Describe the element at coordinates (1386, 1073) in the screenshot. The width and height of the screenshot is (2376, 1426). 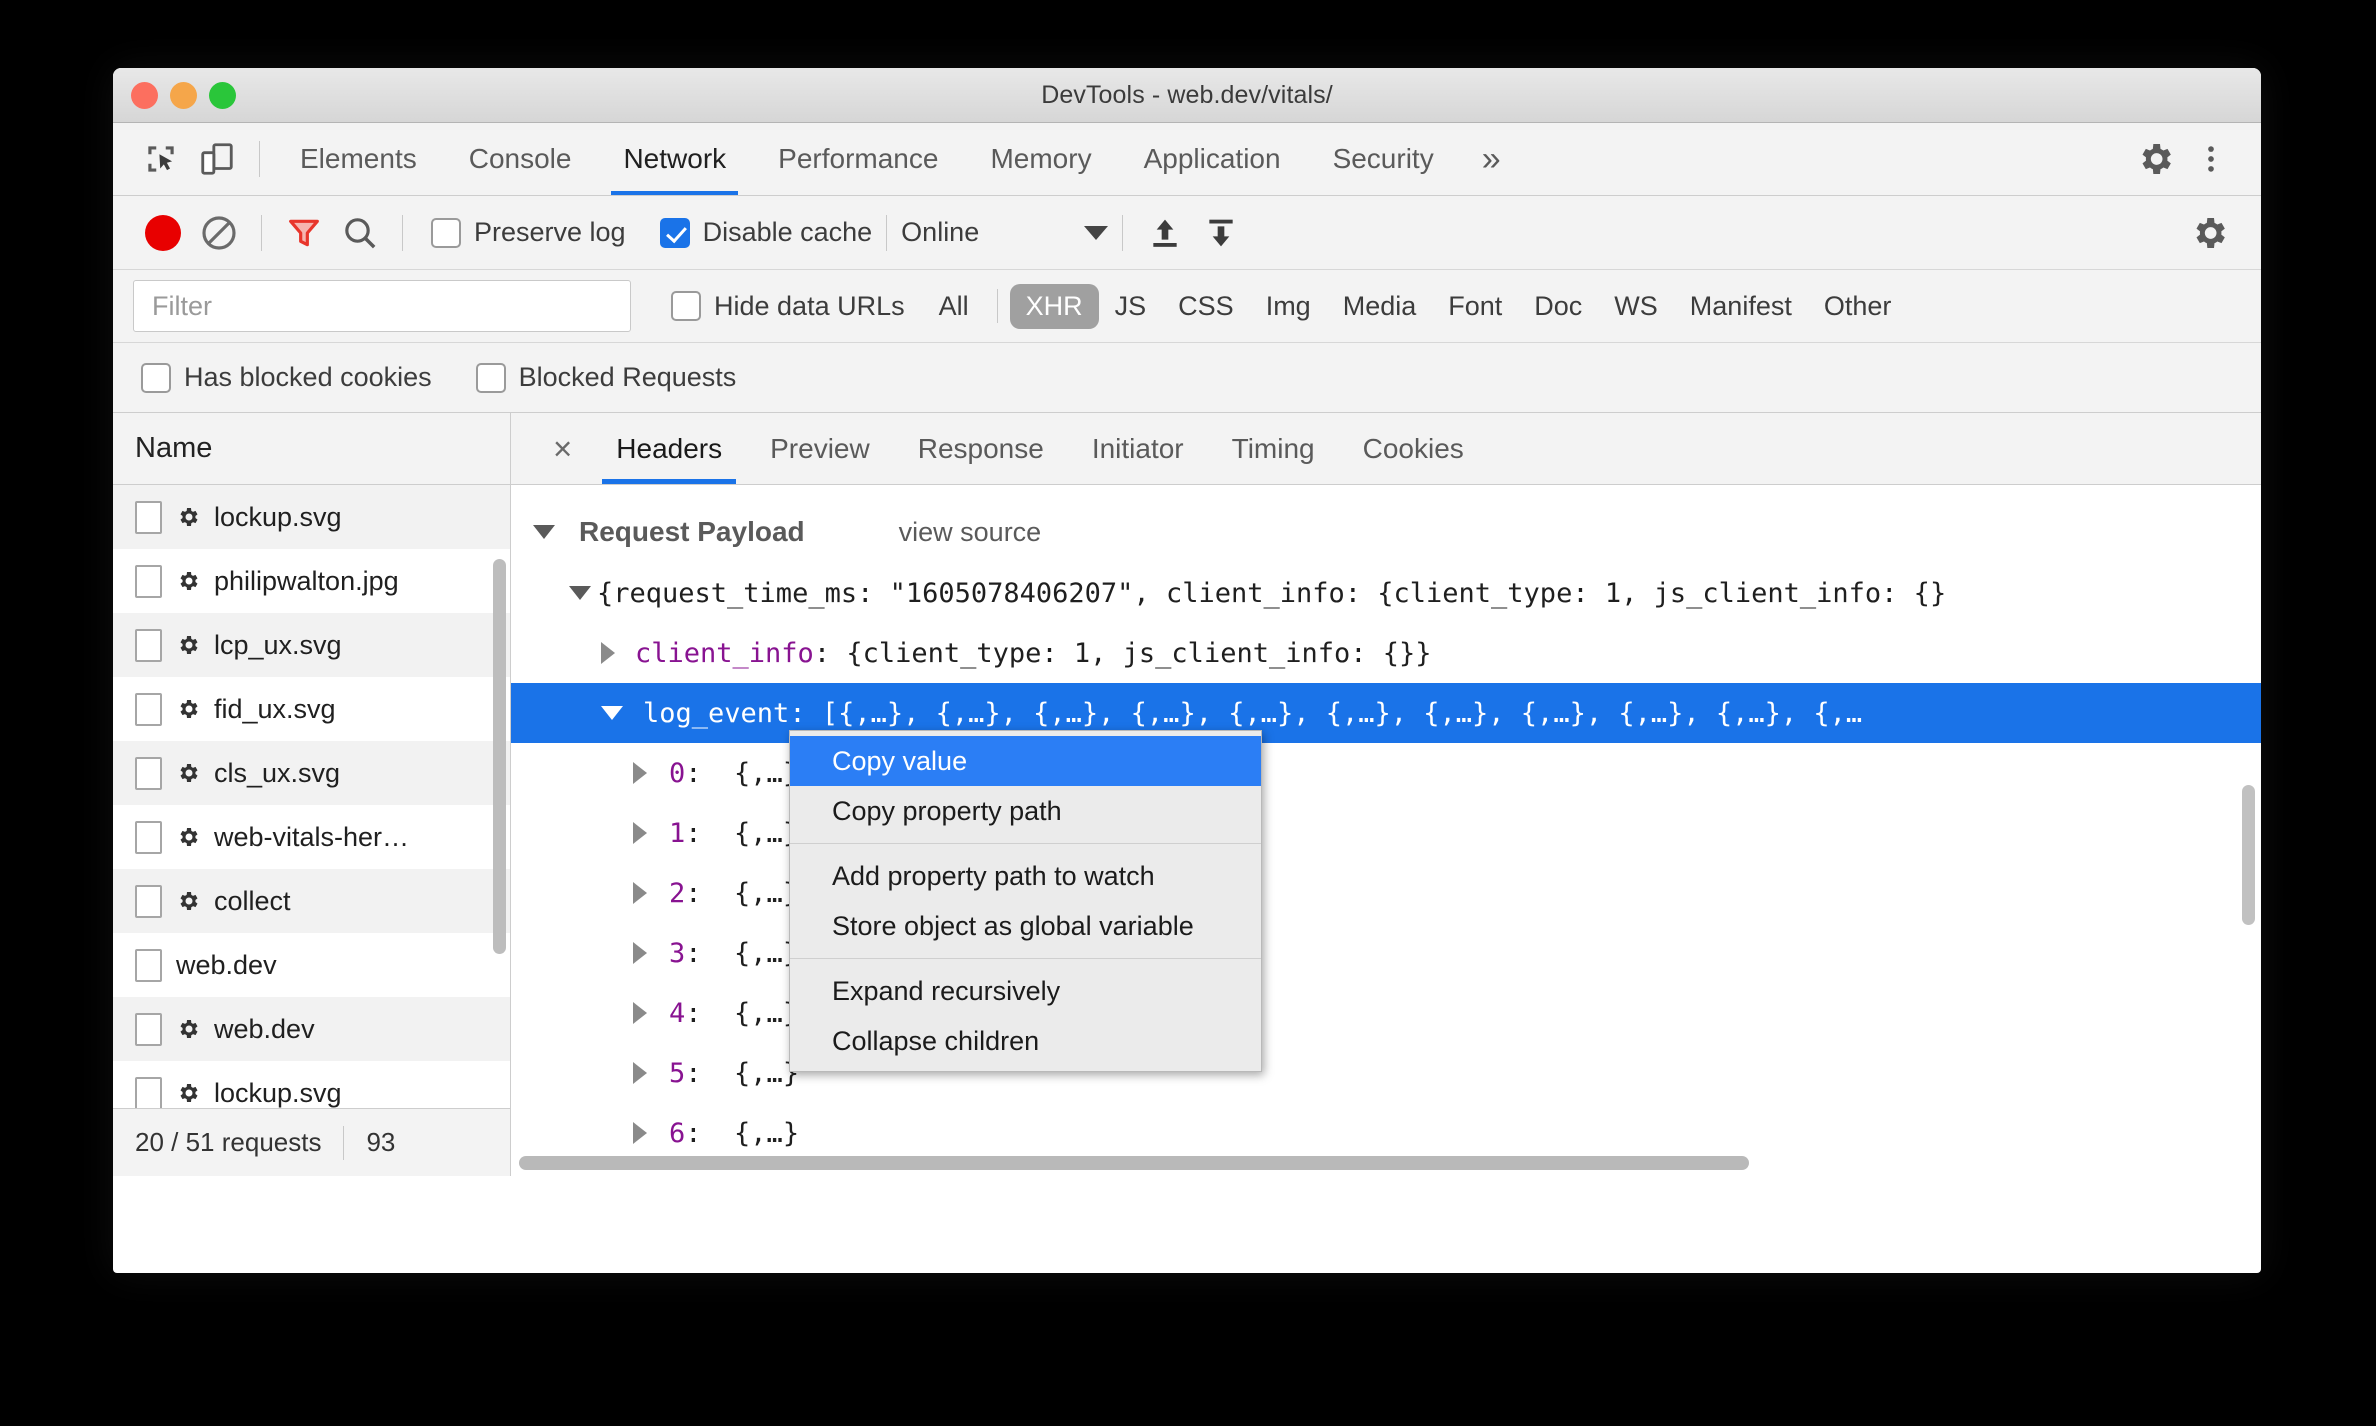
I see `payload-array-item: 5 : {,…}` at that location.